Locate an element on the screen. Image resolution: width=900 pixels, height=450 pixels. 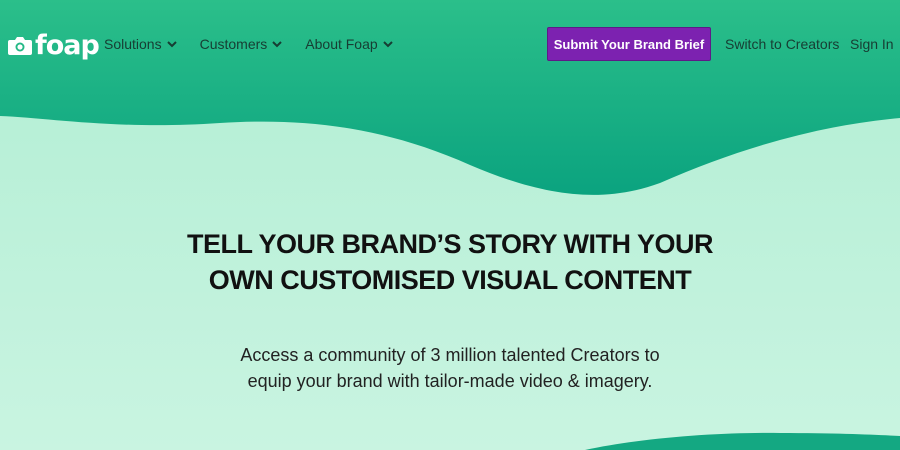
foap-logo: foap is located at coordinates (53, 45).